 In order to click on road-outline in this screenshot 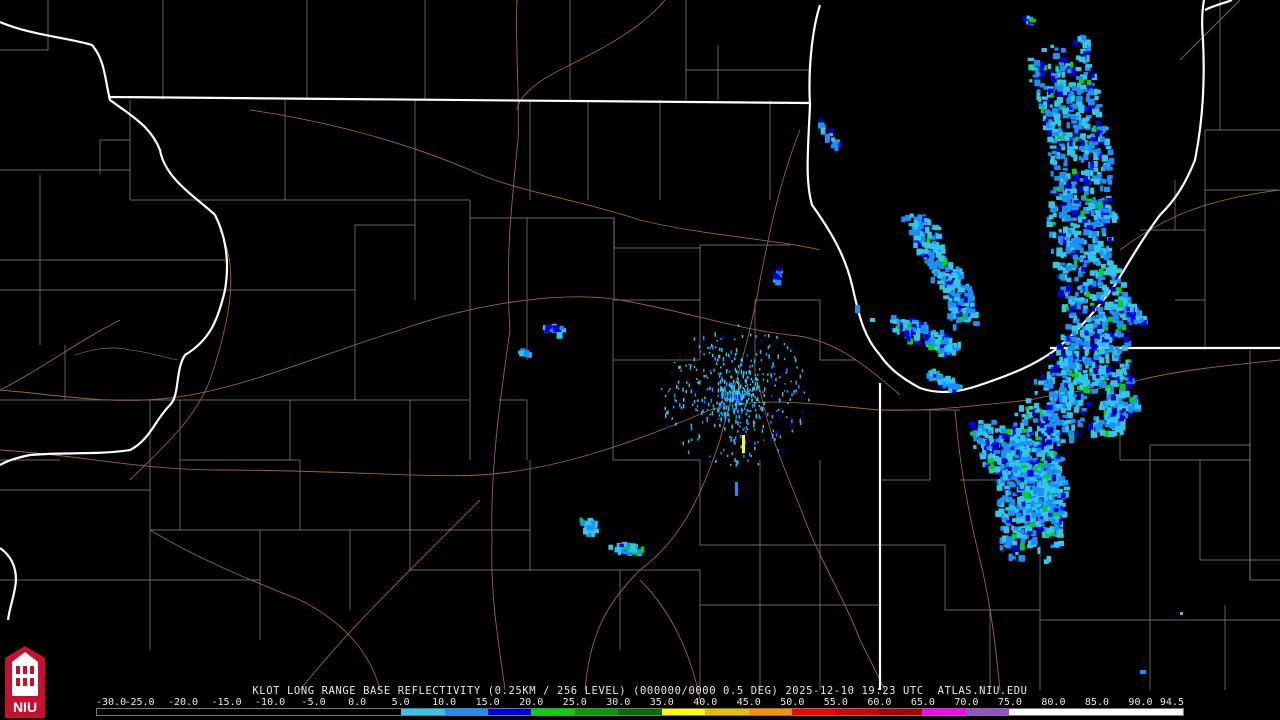, I will do `click(126, 354)`.